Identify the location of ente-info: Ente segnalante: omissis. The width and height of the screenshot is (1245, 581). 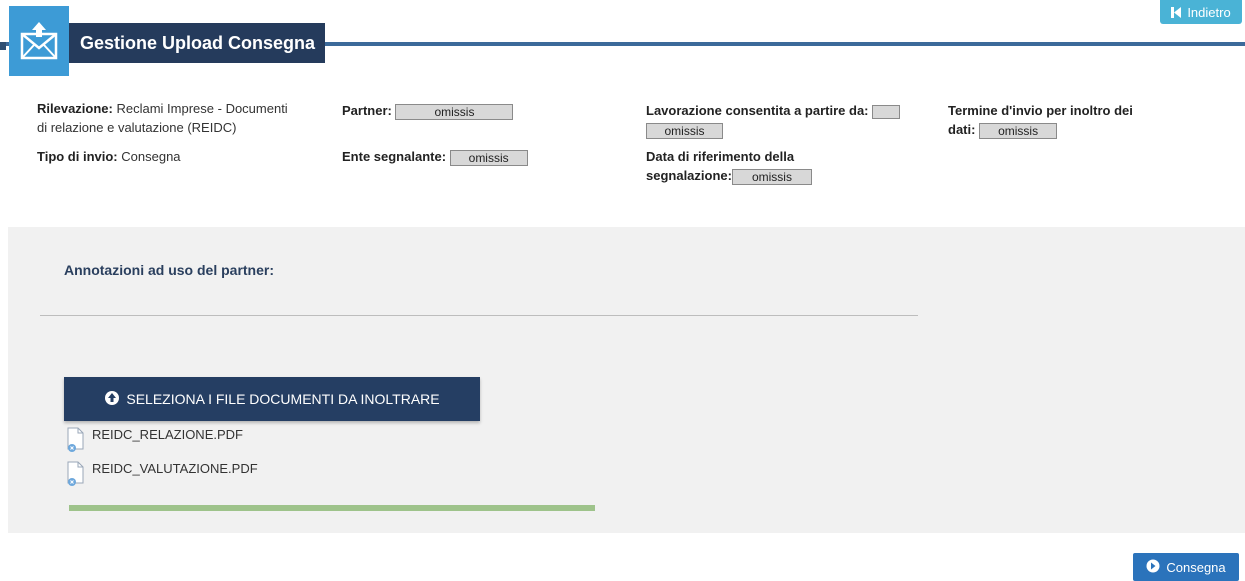
(435, 156).